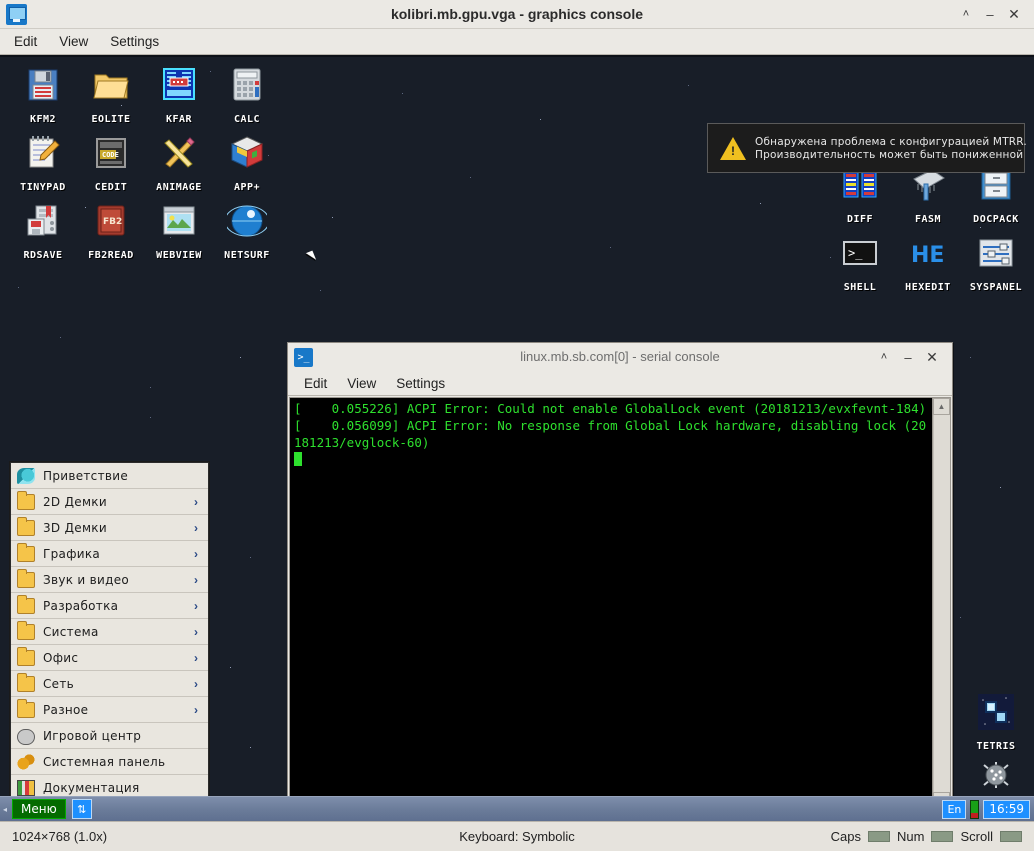  What do you see at coordinates (420, 383) in the screenshot?
I see `console-menu-settings: Settings` at bounding box center [420, 383].